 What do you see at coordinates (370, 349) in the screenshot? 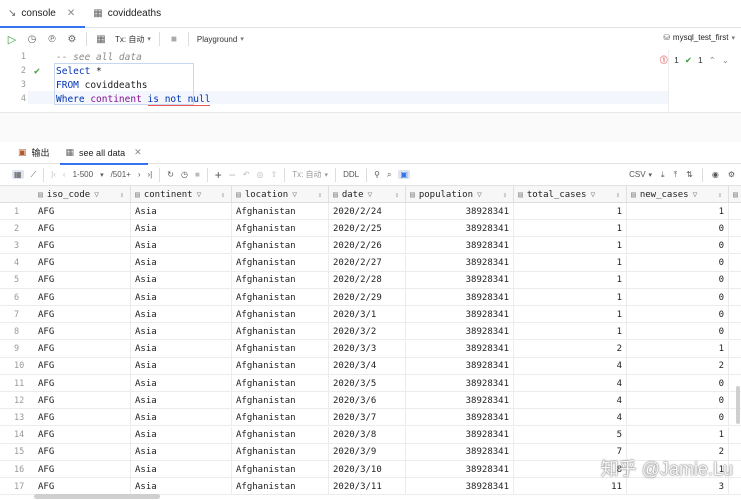
I see `table-row: 9 AFG Asia Afghanistan 2020/3/3 38928341 2 1` at bounding box center [370, 349].